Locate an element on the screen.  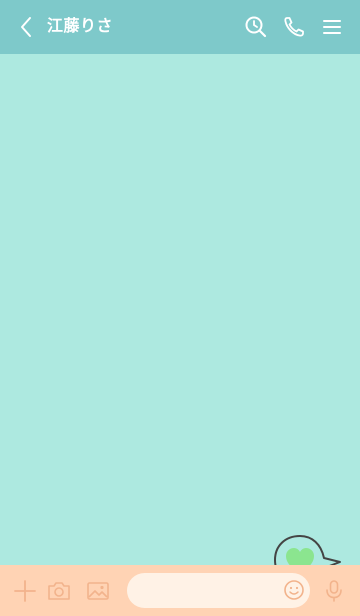
hamburger-menu-icon is located at coordinates (332, 27).